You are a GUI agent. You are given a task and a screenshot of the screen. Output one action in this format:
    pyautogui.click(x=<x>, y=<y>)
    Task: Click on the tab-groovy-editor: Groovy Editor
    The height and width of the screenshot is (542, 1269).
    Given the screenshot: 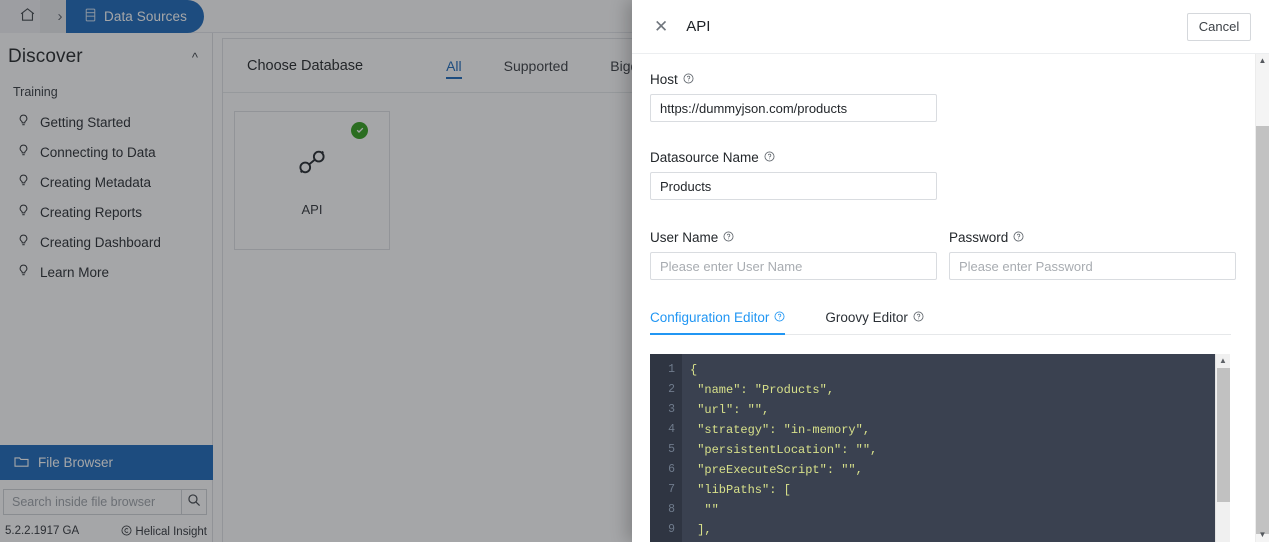 What is the action you would take?
    pyautogui.click(x=874, y=322)
    